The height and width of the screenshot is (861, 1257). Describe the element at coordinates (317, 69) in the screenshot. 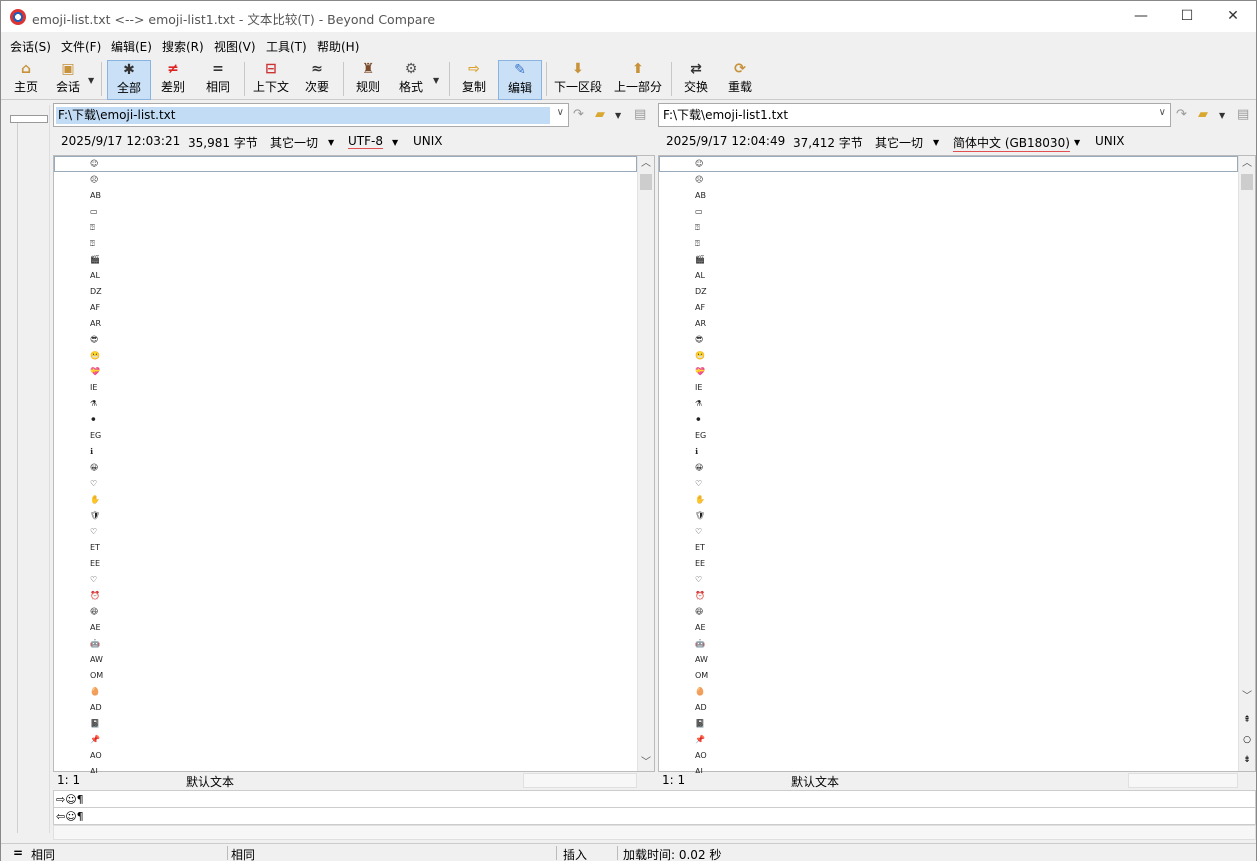

I see `approx-icon: ≈` at that location.